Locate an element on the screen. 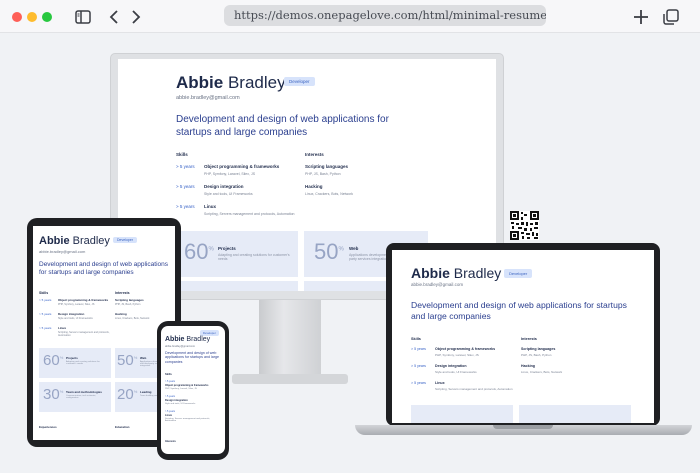 The width and height of the screenshot is (700, 473). laptop-notch is located at coordinates (523, 427).